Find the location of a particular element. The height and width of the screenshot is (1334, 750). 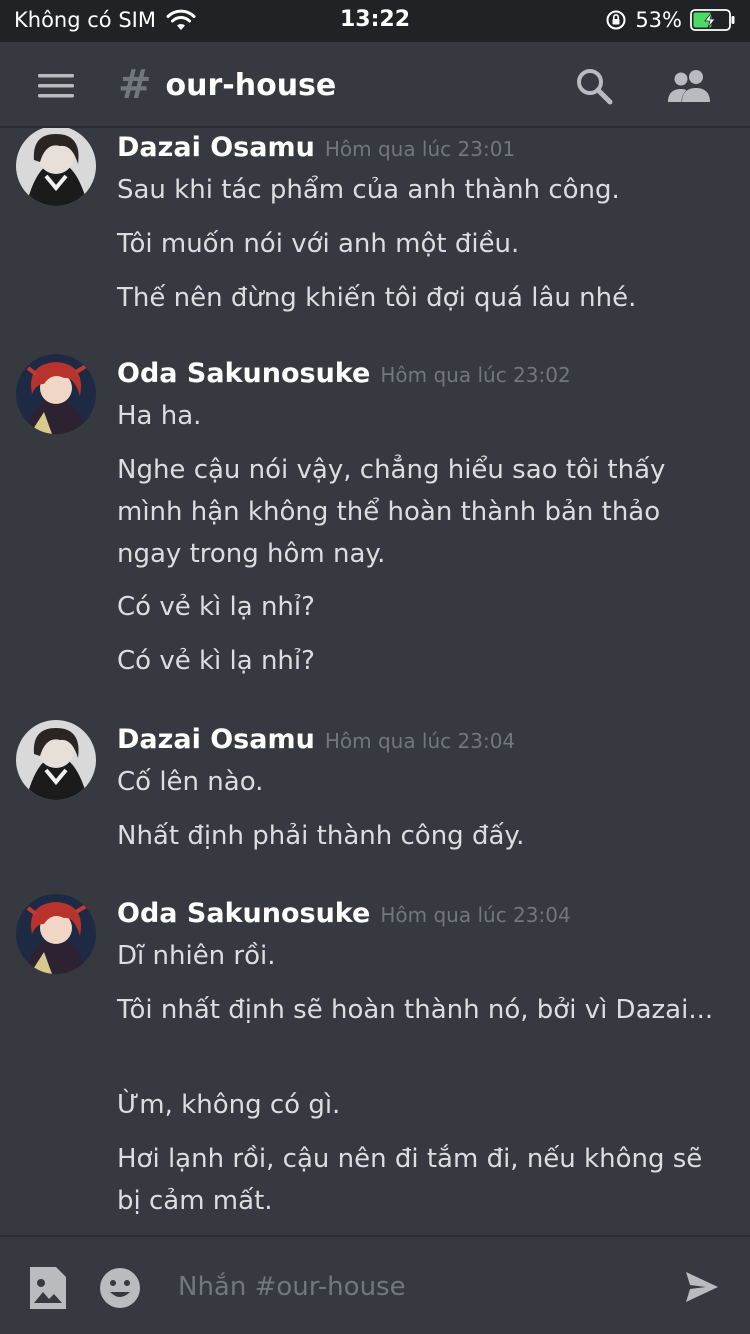

message-header: Oda Sakunosuke Hôm qua lúc 23:04 is located at coordinates (344, 913).